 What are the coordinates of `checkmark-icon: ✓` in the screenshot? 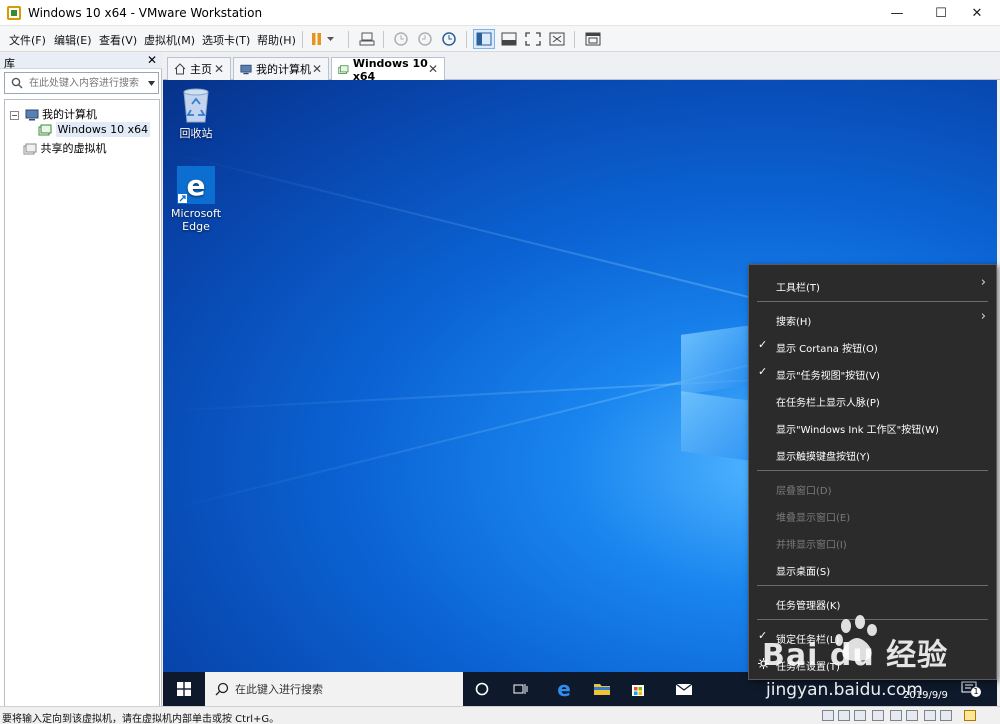 It's located at (763, 344).